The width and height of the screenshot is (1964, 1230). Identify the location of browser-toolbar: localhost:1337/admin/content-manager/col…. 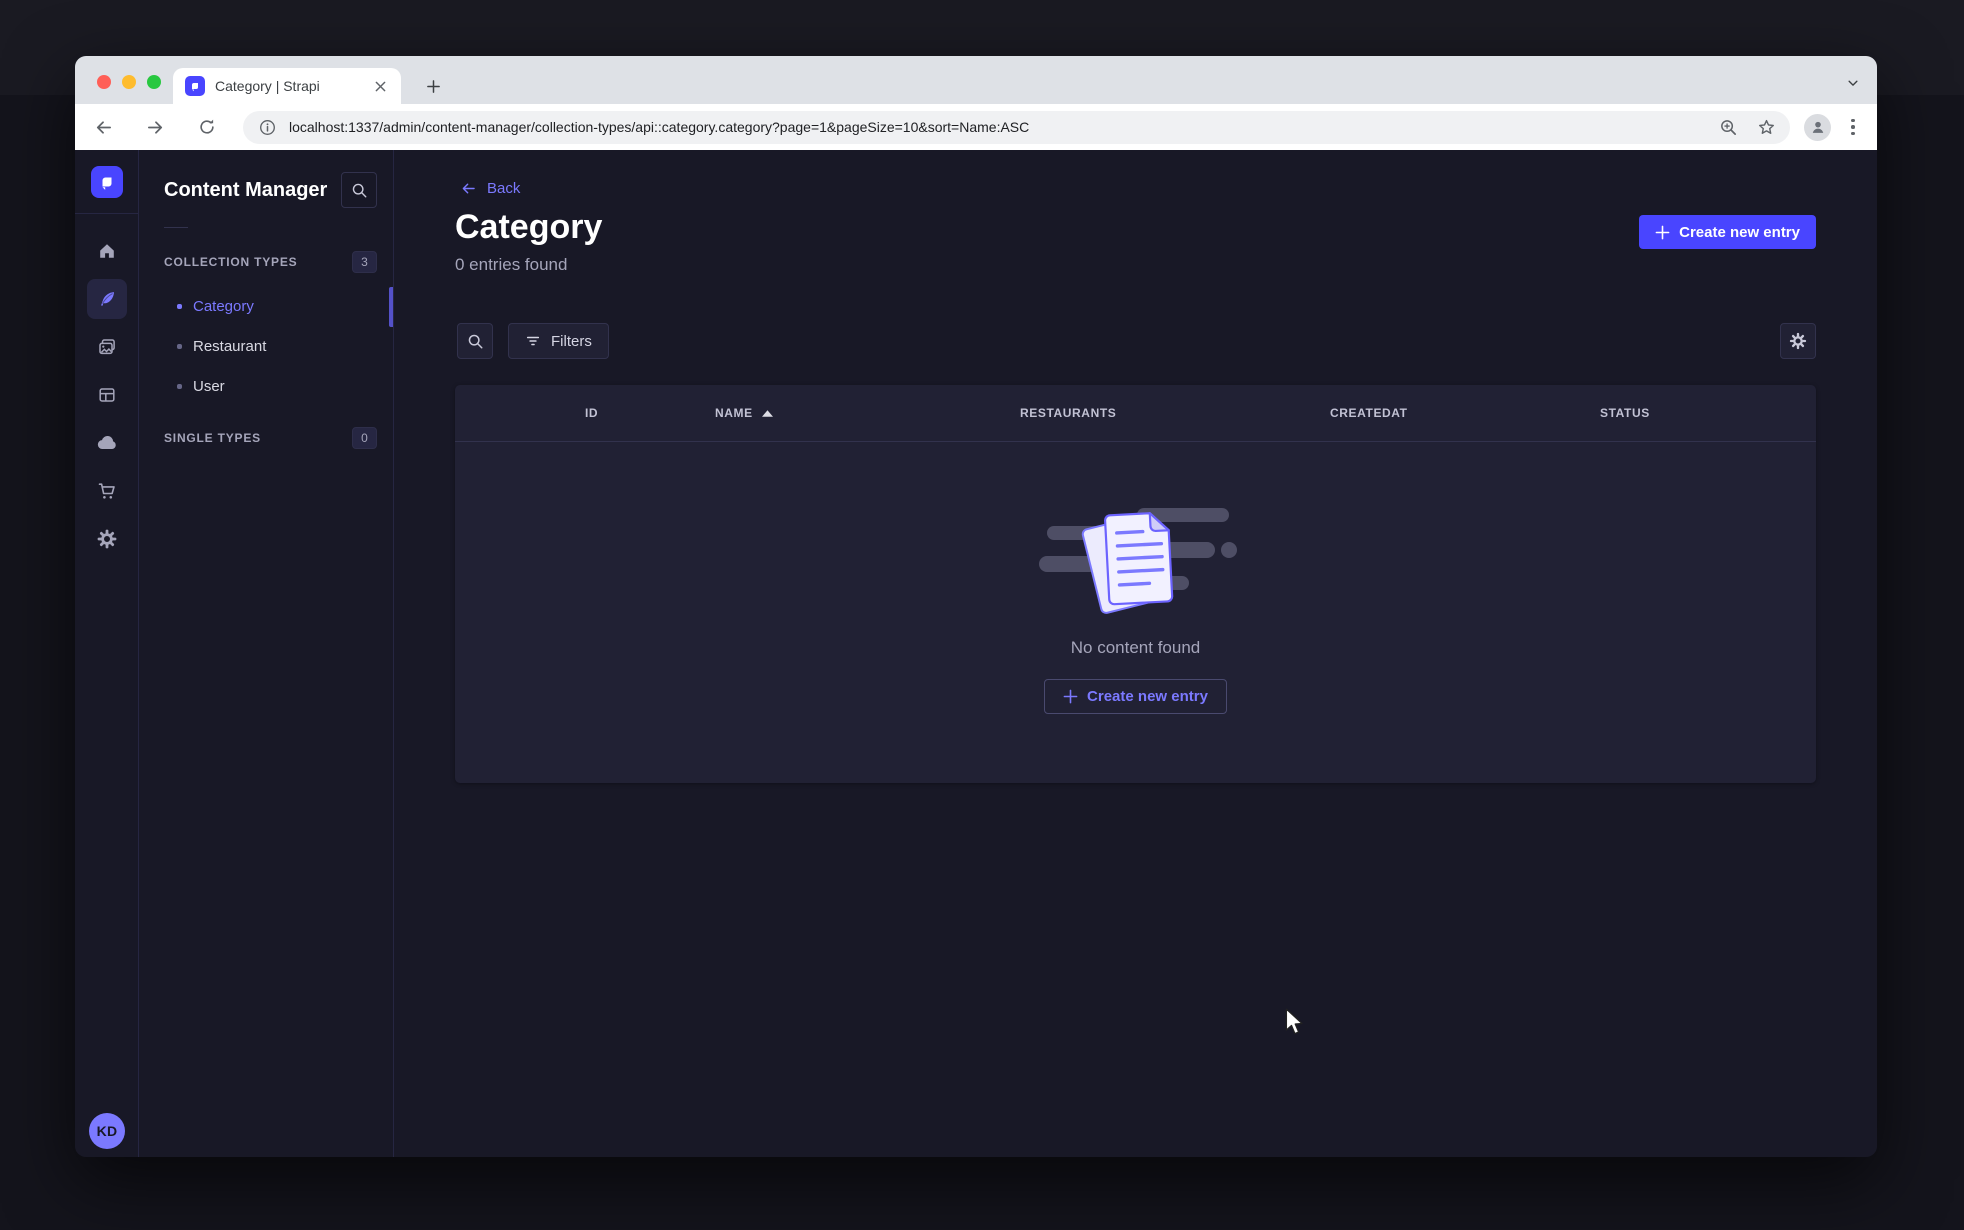
(976, 127).